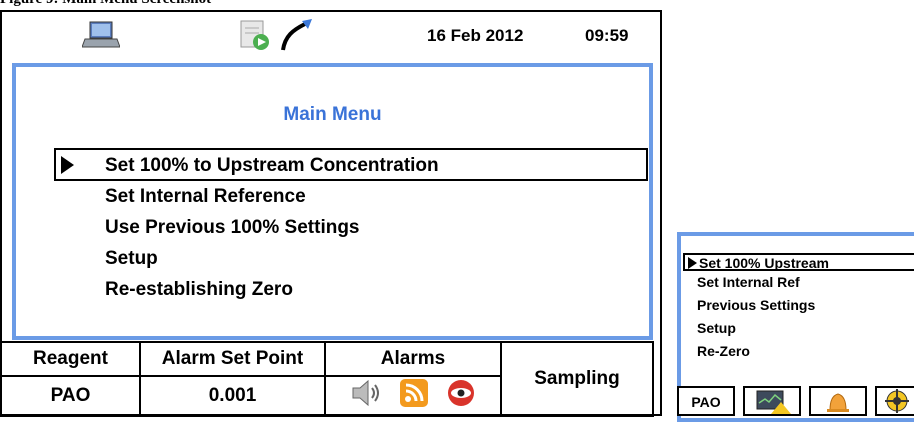 Image resolution: width=914 pixels, height=422 pixels. I want to click on small-reagent-value: PAO, so click(706, 401).